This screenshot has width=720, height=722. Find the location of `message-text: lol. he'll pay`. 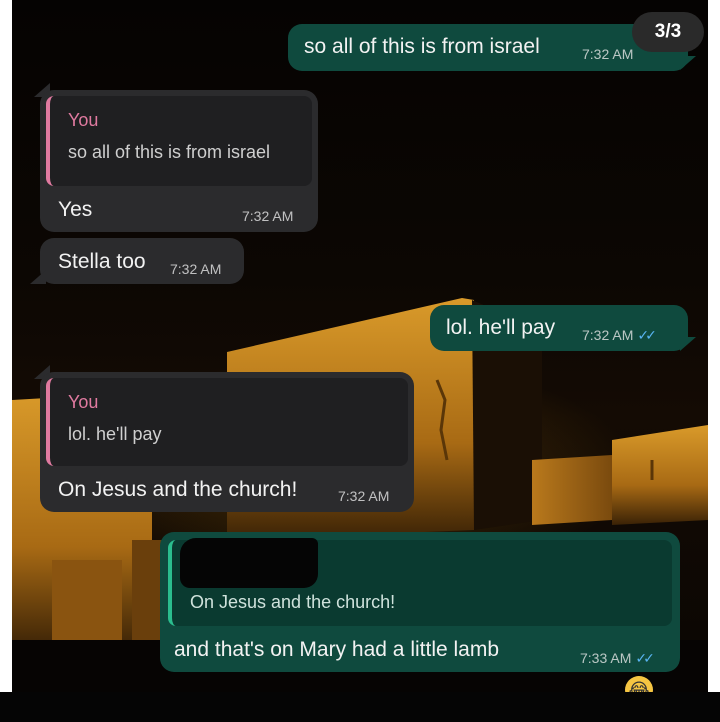

message-text: lol. he'll pay is located at coordinates (501, 327).